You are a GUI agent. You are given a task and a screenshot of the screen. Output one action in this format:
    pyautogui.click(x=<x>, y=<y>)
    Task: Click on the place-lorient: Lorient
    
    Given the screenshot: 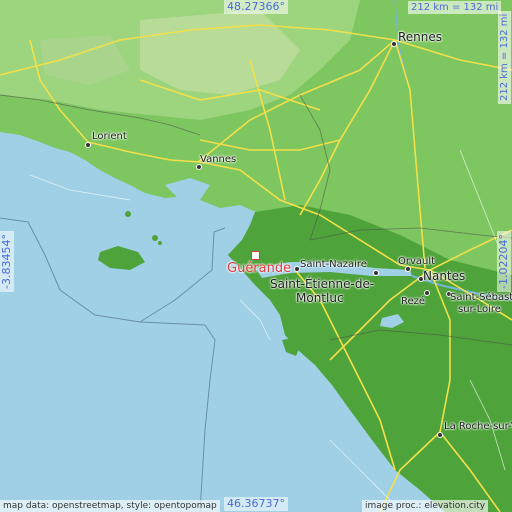 What is the action you would take?
    pyautogui.click(x=109, y=137)
    